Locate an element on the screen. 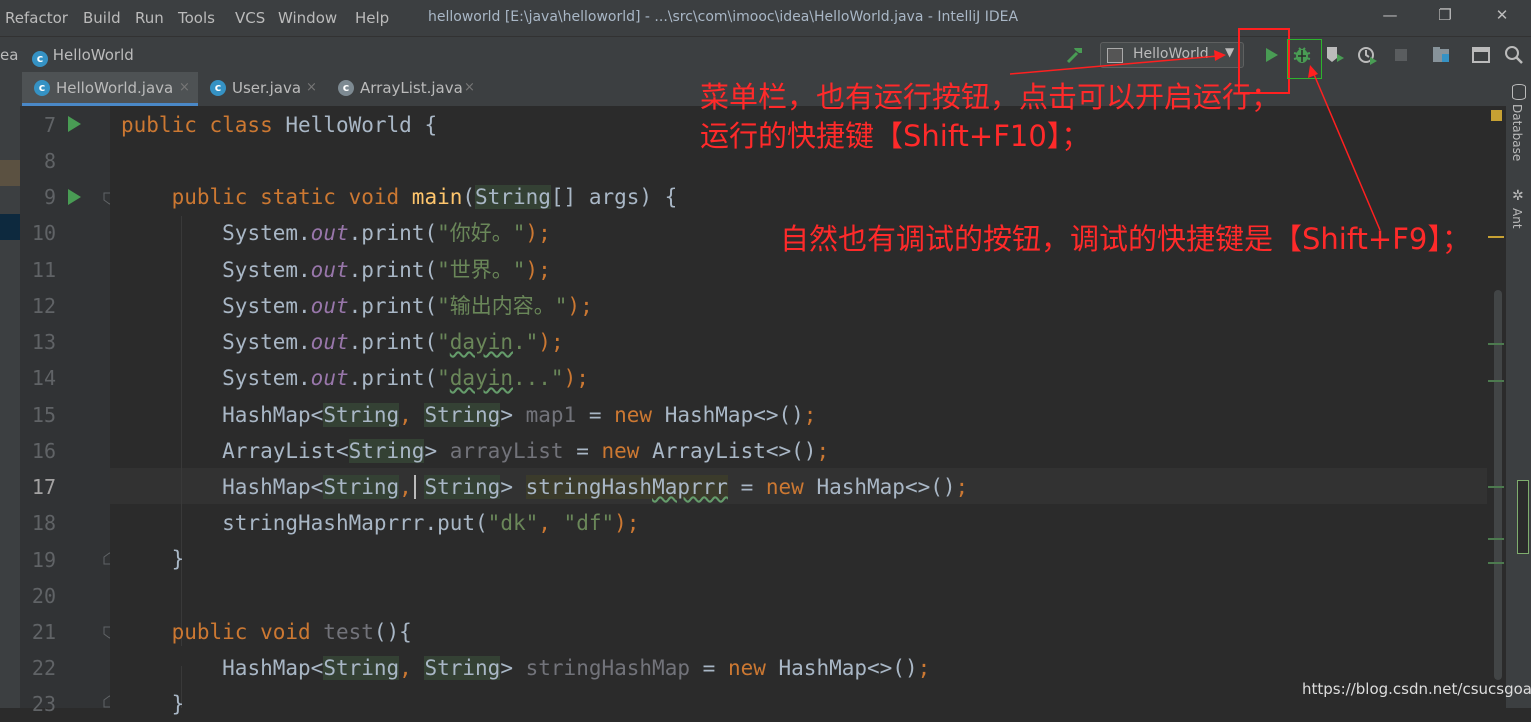  highlight-debug-box is located at coordinates (1304, 59).